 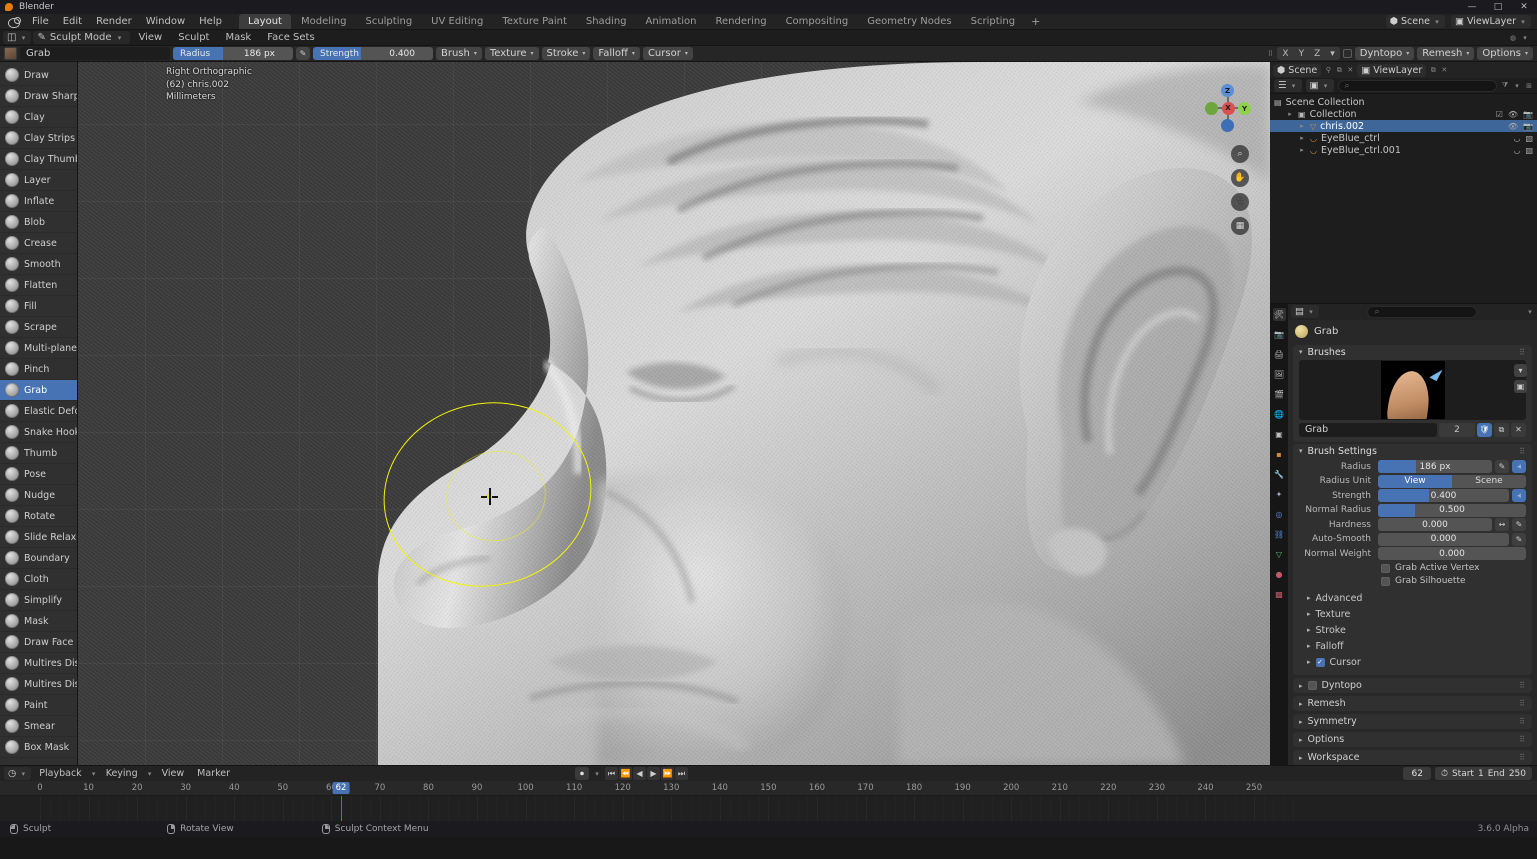 I want to click on brush-dropdown: Brush ▾, so click(x=459, y=53).